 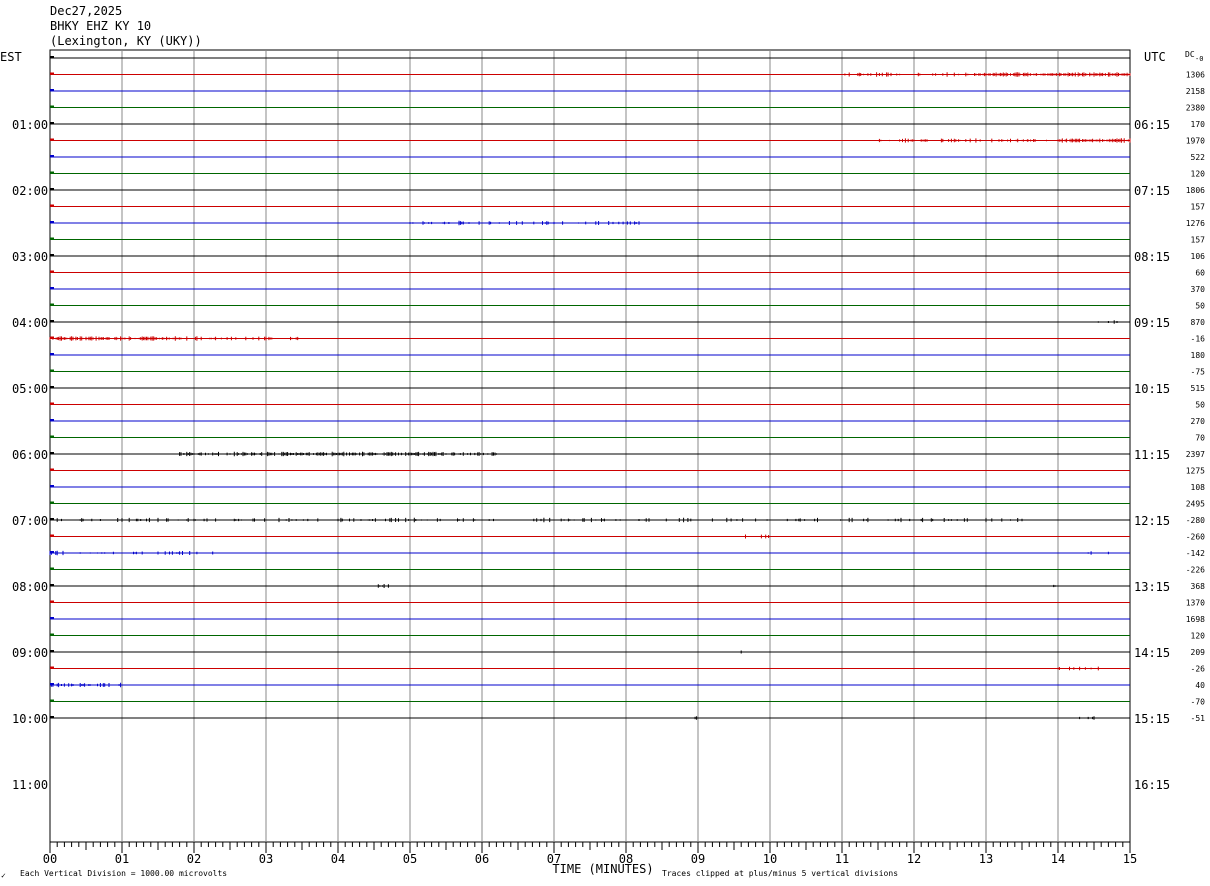 What do you see at coordinates (1200, 685) in the screenshot?
I see `dc-offset-value: 40` at bounding box center [1200, 685].